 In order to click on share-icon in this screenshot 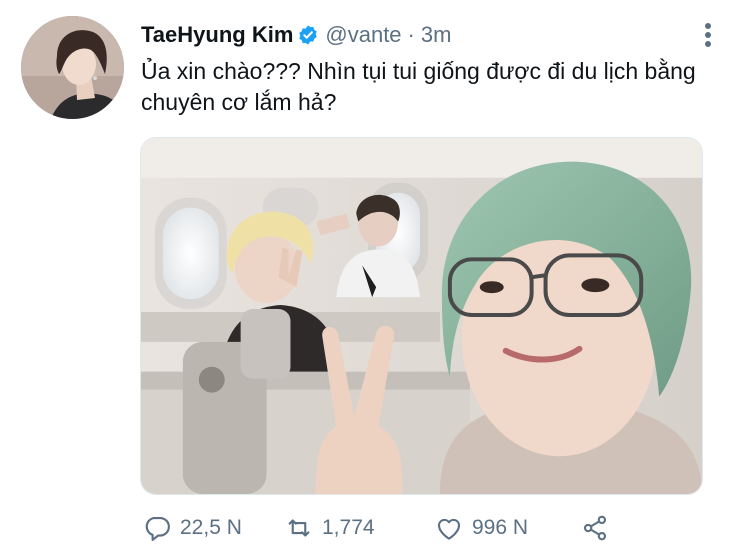, I will do `click(595, 528)`.